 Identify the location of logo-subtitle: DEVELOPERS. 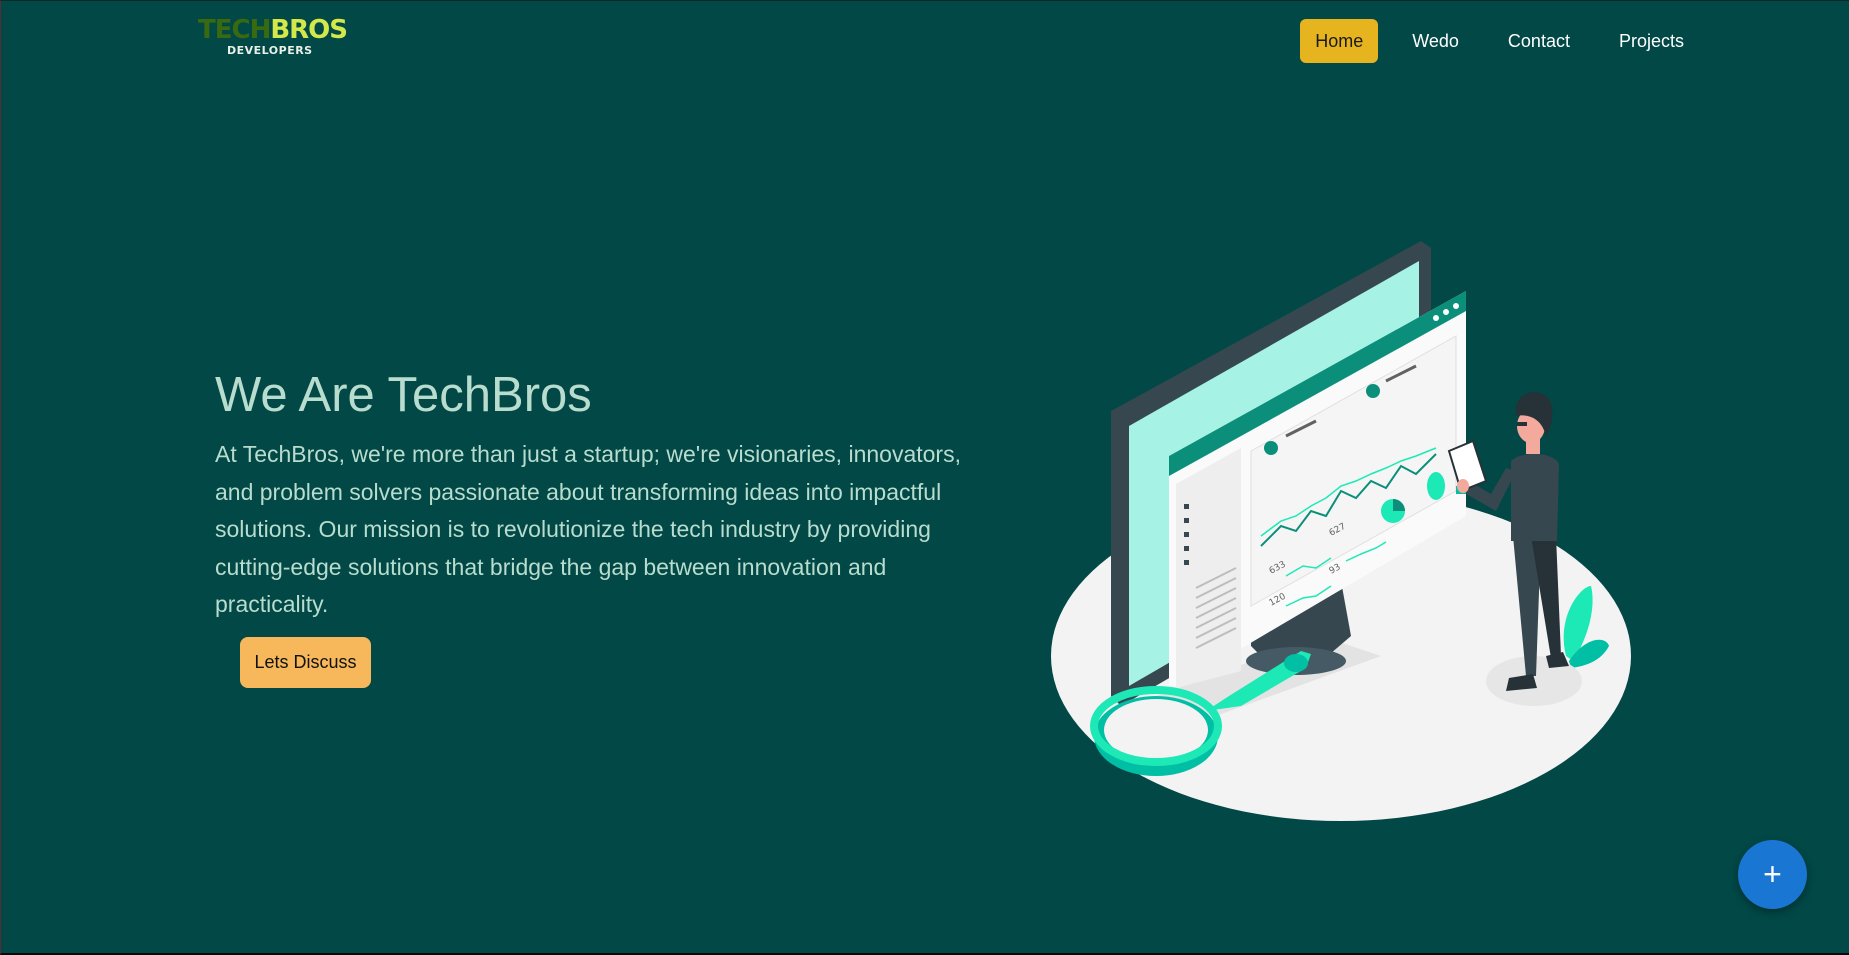
(270, 50).